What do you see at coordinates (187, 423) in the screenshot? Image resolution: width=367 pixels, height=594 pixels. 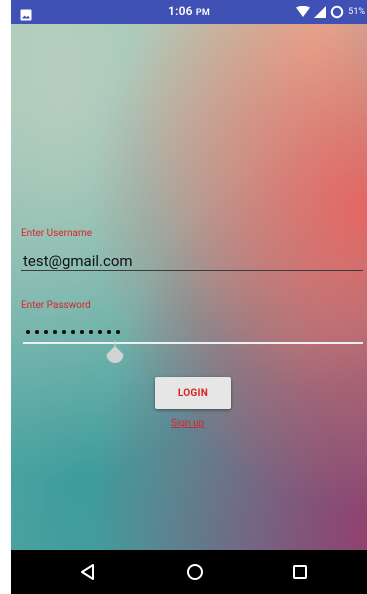 I see `signup-link: Sign up` at bounding box center [187, 423].